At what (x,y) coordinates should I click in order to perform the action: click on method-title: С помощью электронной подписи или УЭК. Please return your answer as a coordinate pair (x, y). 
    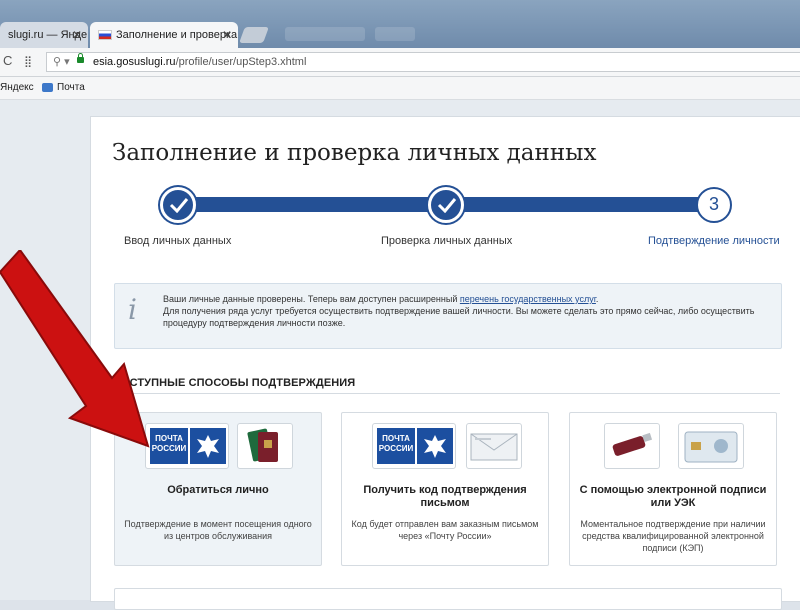
    Looking at the image, I should click on (673, 496).